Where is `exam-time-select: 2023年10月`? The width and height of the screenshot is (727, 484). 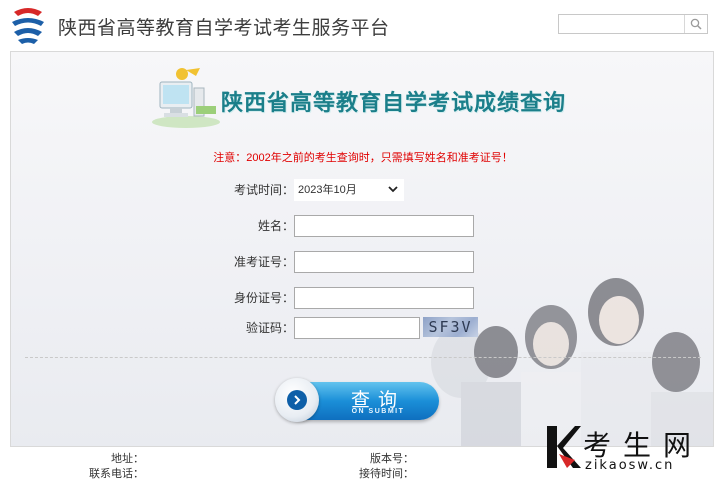 exam-time-select: 2023年10月 is located at coordinates (349, 190).